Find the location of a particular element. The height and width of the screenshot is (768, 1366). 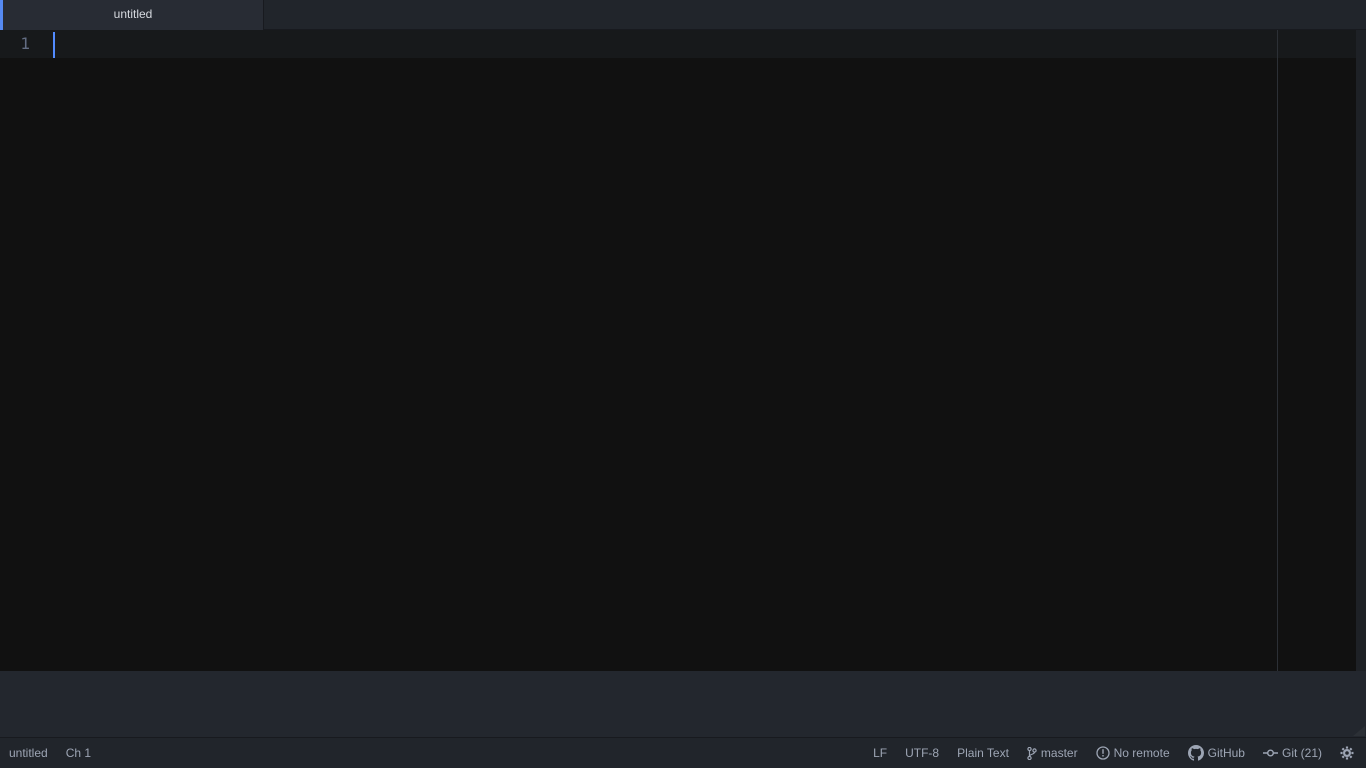

vertical-scrollbar is located at coordinates (1361, 350).